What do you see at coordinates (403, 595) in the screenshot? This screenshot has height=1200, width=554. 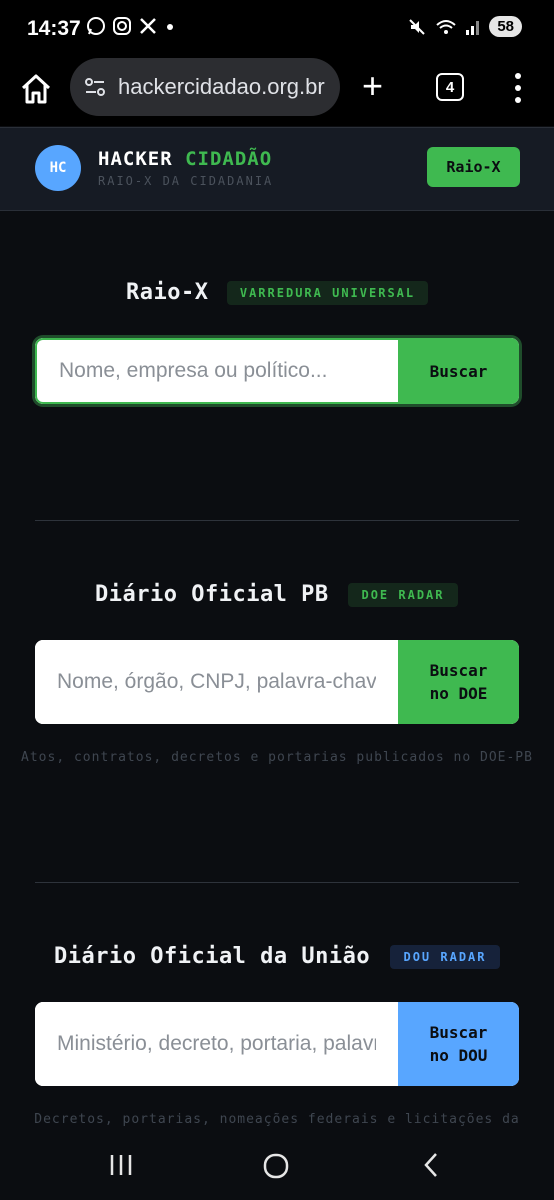 I see `doe-badge: DOE RADAR` at bounding box center [403, 595].